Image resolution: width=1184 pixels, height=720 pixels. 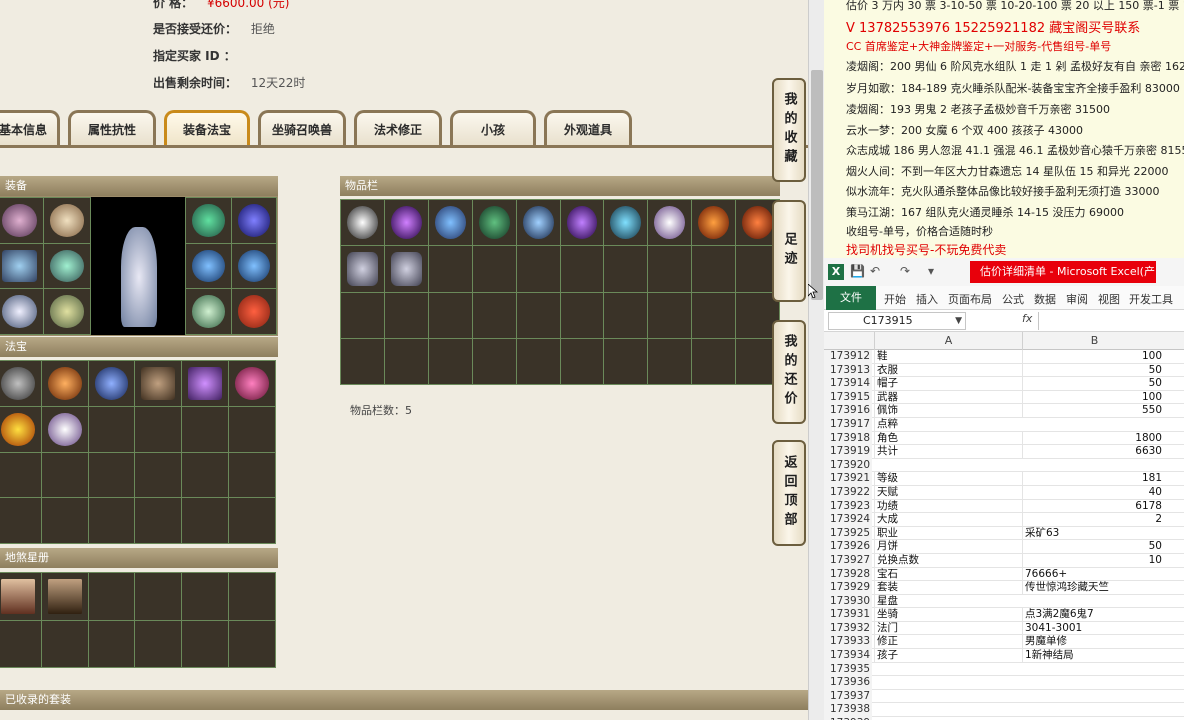 What do you see at coordinates (857, 271) in the screenshot?
I see `save-icon: 💾` at bounding box center [857, 271].